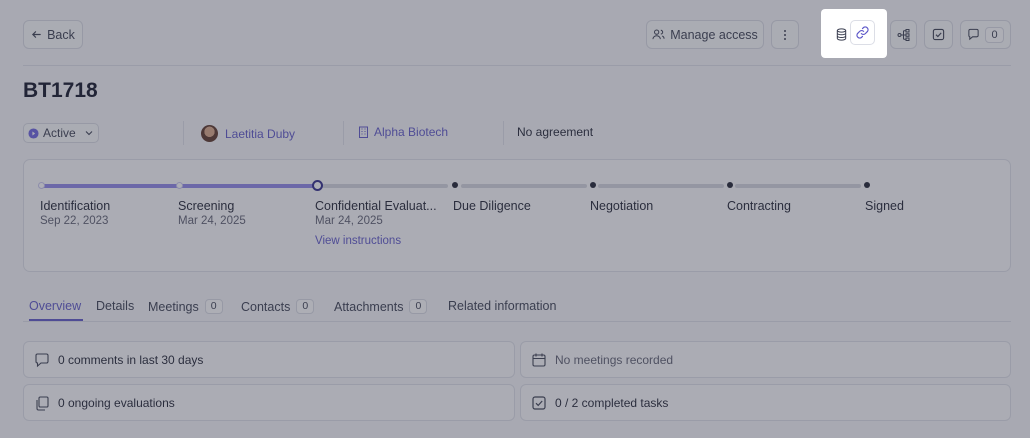 The height and width of the screenshot is (438, 1030). What do you see at coordinates (56, 320) in the screenshot?
I see `active-tab-indicator` at bounding box center [56, 320].